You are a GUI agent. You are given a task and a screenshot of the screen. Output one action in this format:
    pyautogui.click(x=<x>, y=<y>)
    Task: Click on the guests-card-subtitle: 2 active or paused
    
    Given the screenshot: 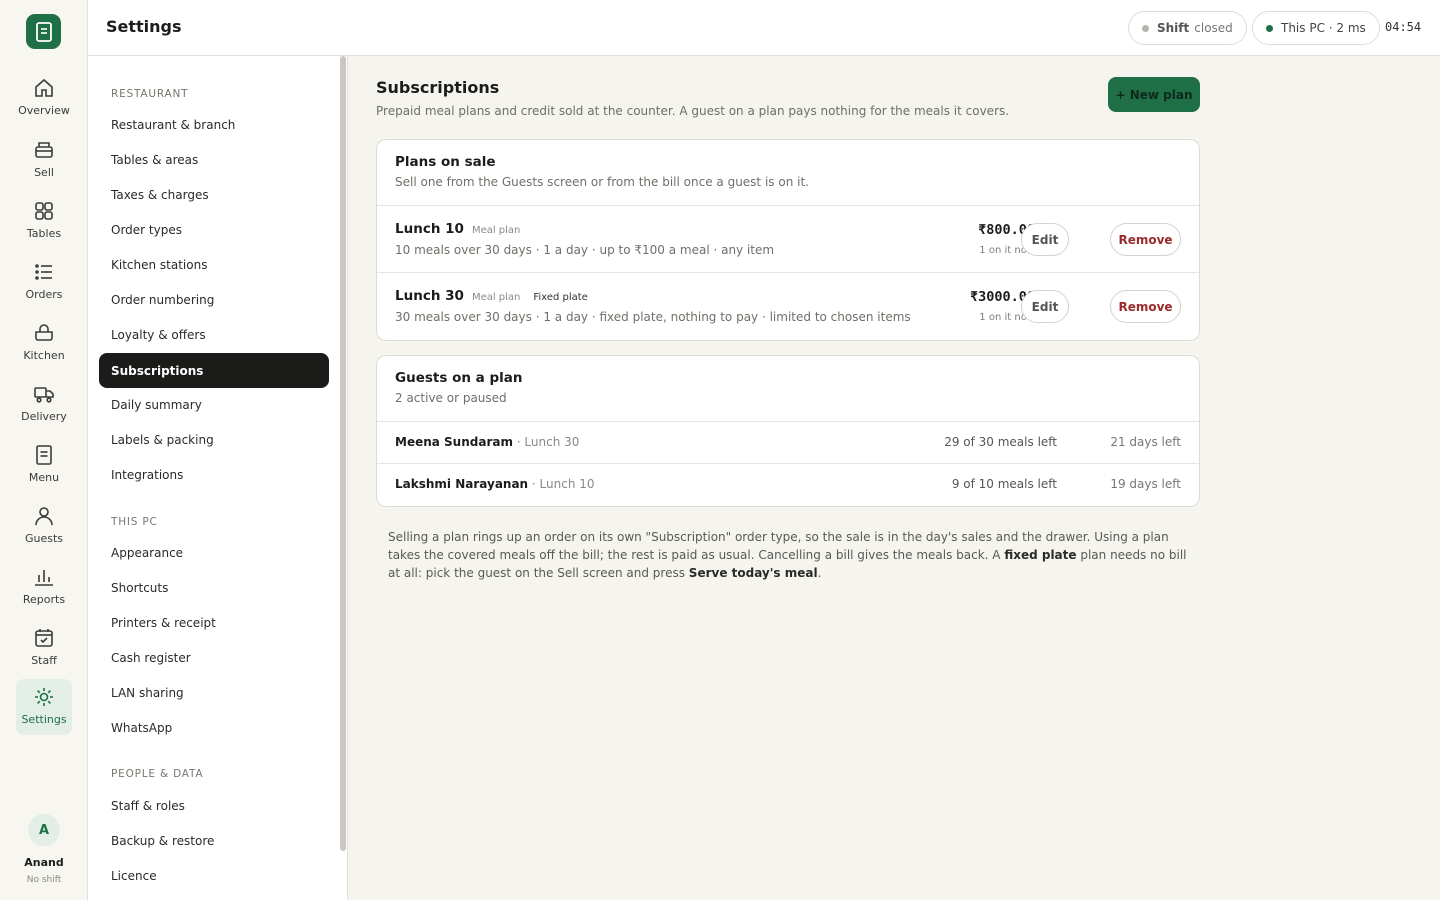 What is the action you would take?
    pyautogui.click(x=451, y=398)
    